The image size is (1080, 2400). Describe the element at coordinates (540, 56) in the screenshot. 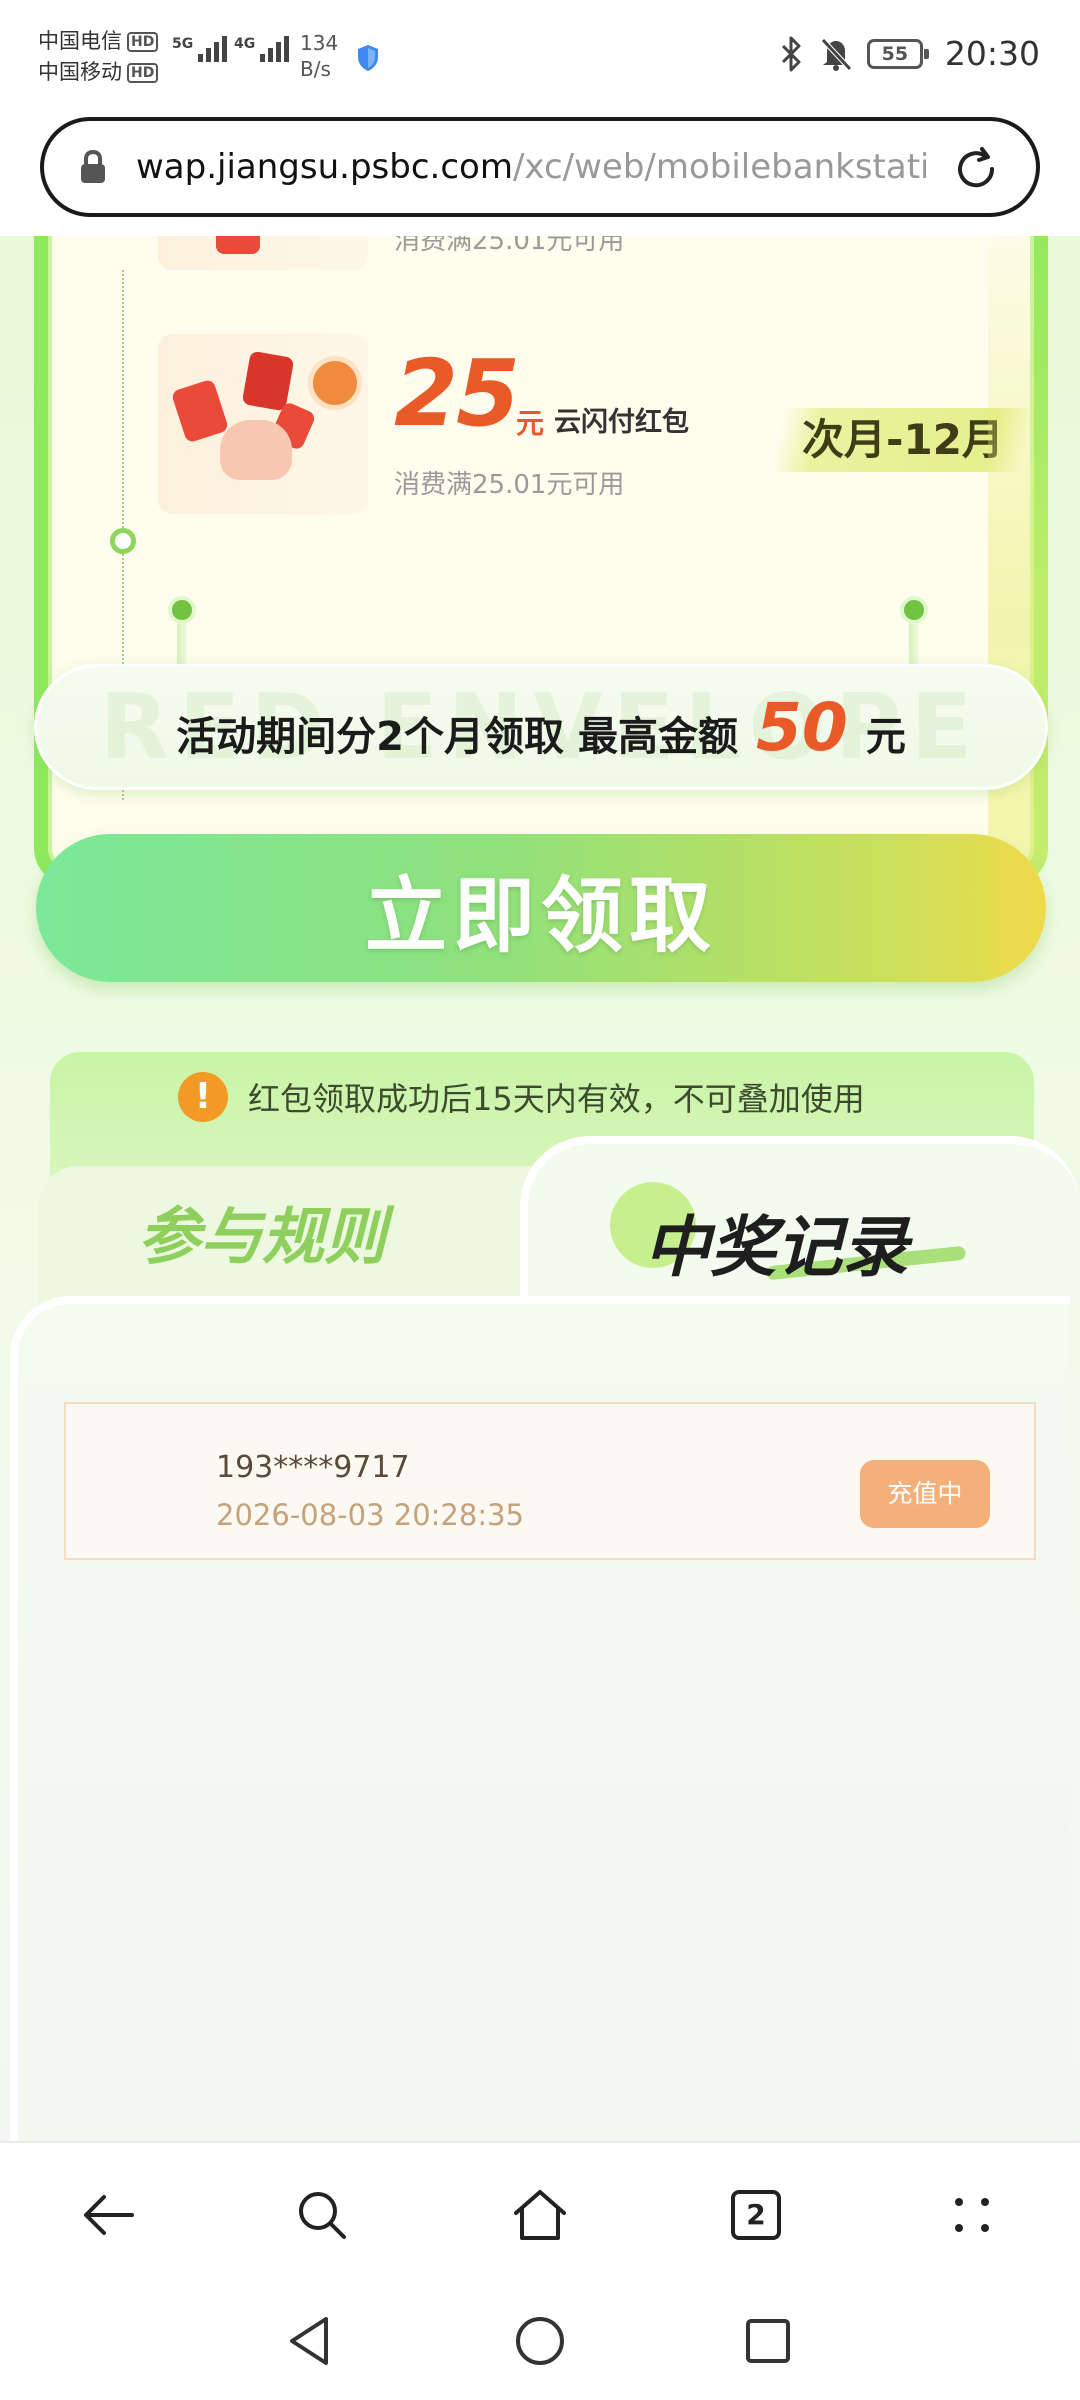

I see `status-bar: 中国电信 HD 中国移动 HD 5G 4G 134 B/s 55 20:30` at that location.